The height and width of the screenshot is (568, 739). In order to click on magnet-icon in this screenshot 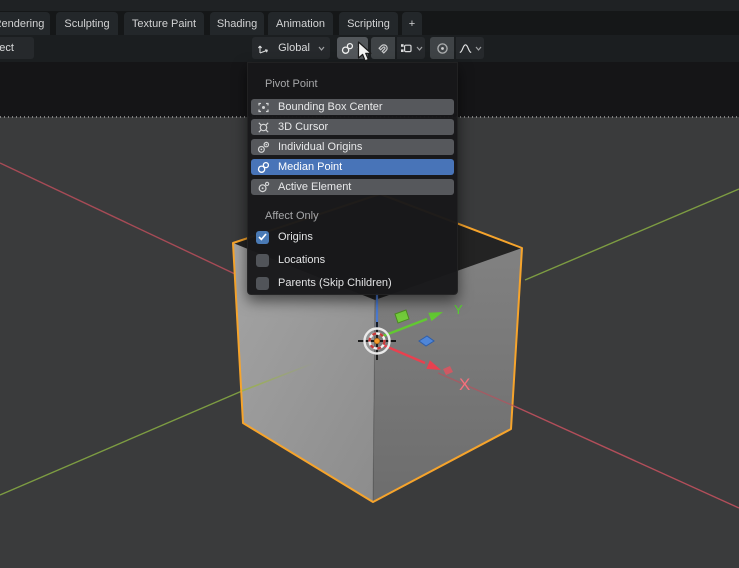, I will do `click(382, 48)`.